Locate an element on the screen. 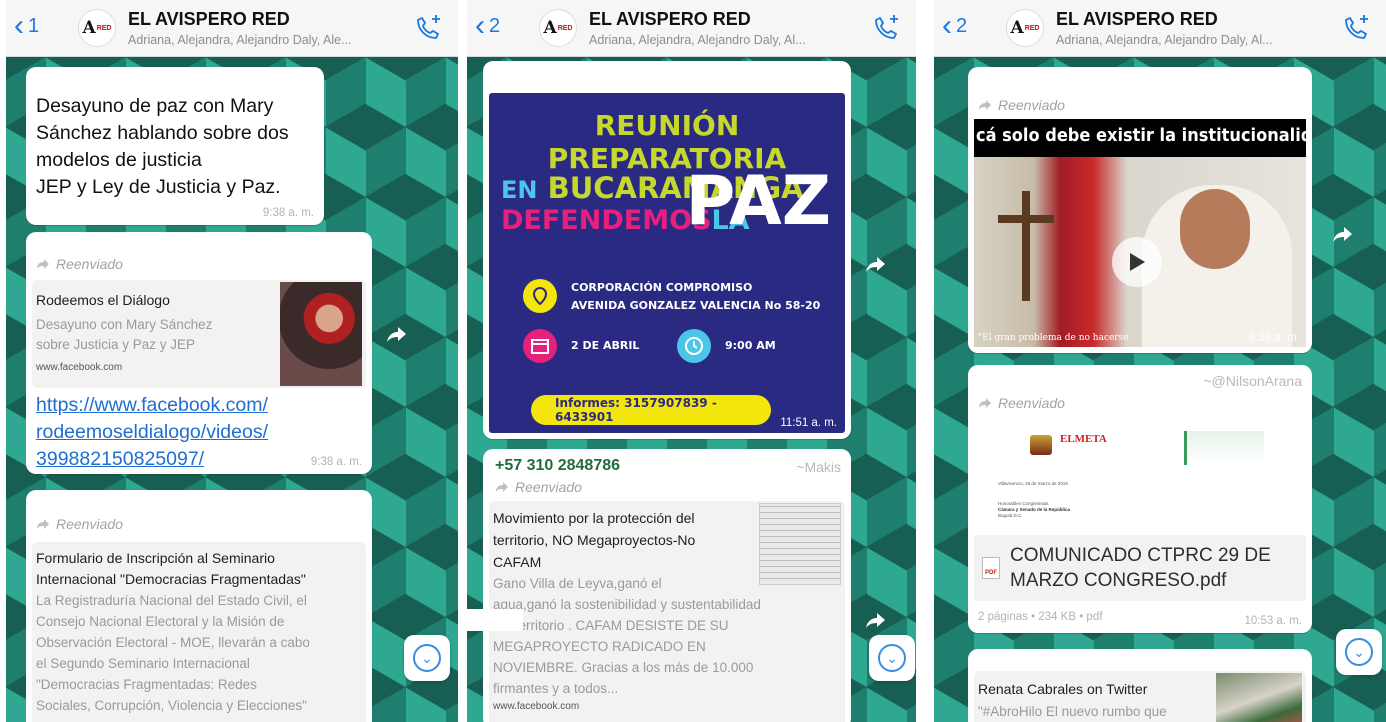 The width and height of the screenshot is (1386, 722). message-time: 10:53 a. m. is located at coordinates (1273, 621).